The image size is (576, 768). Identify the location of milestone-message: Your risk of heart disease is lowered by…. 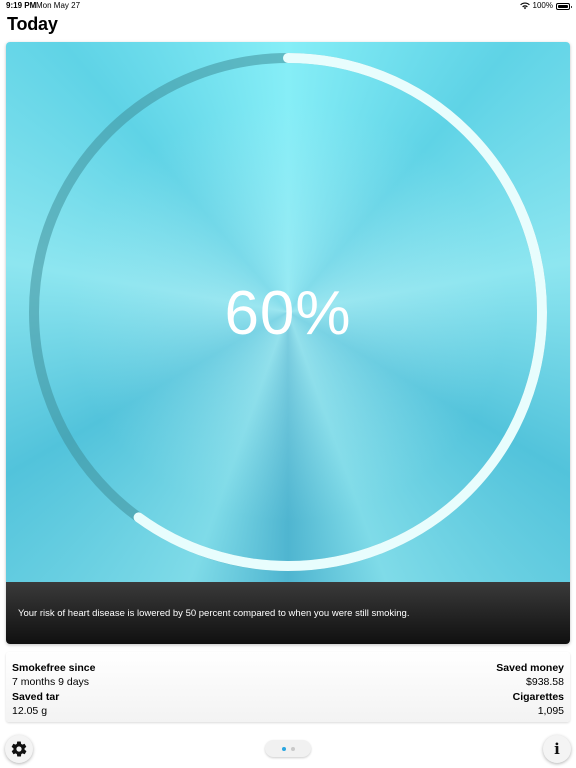
(288, 613).